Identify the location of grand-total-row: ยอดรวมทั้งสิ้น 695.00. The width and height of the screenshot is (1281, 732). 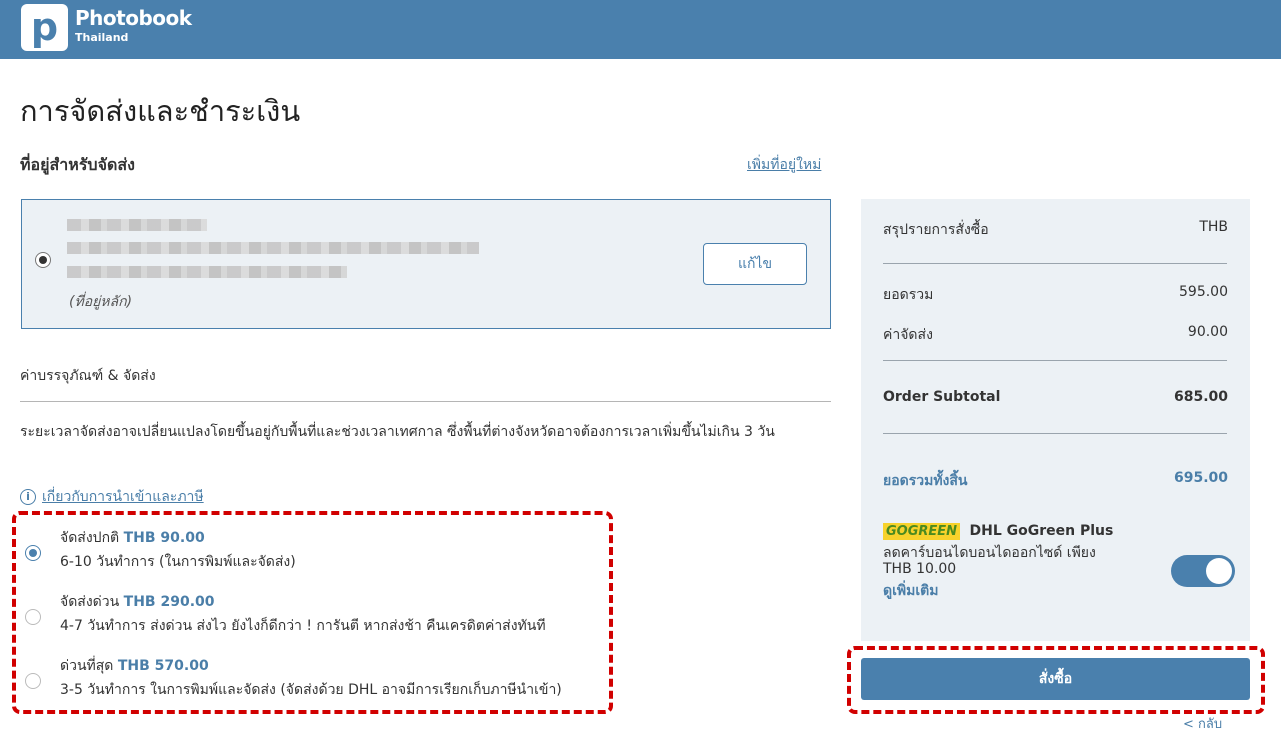
(1055, 481).